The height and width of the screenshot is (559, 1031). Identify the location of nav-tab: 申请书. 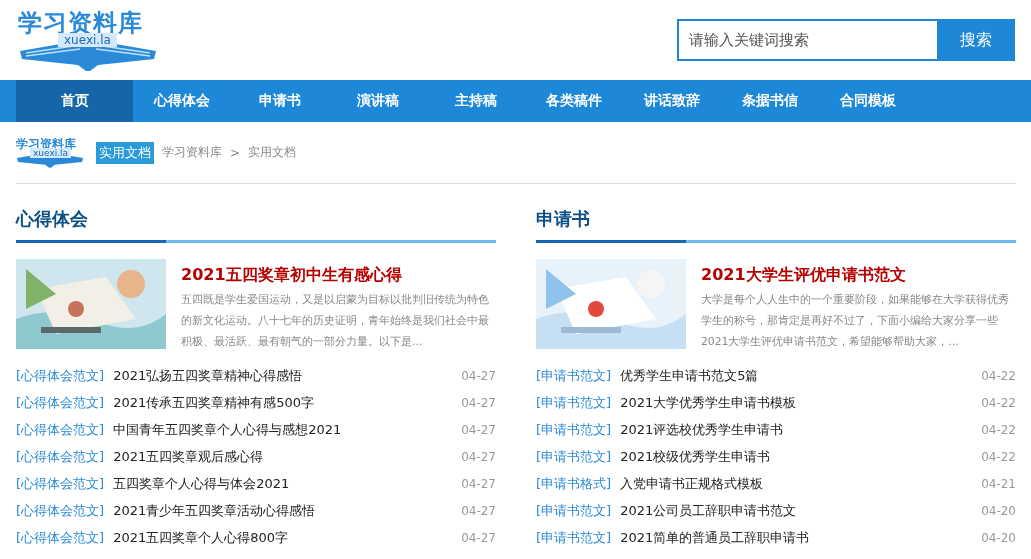
(280, 101).